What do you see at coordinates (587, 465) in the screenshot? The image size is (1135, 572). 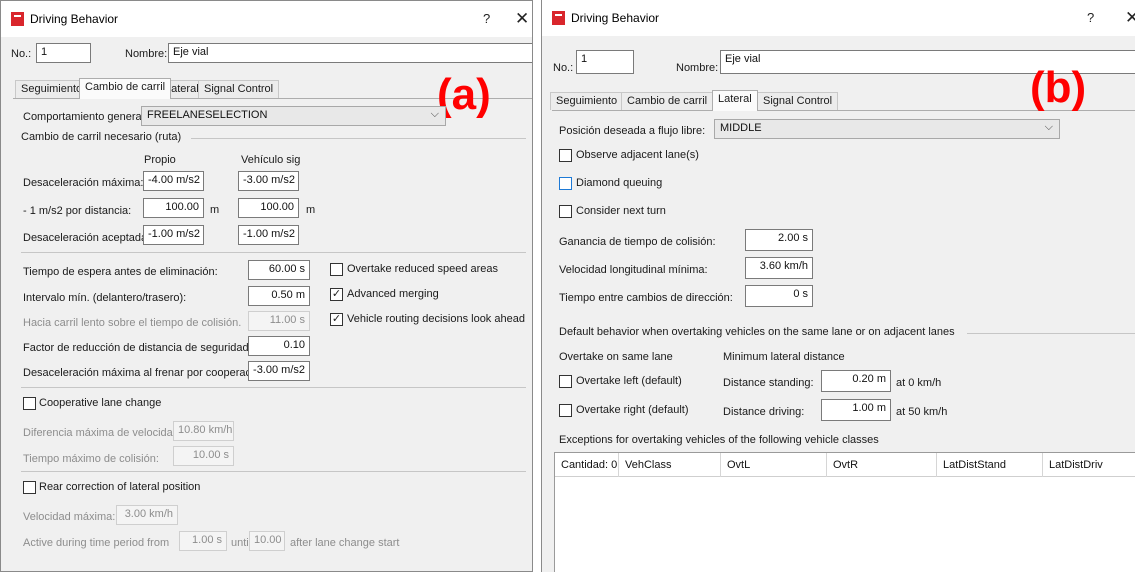 I see `col-cantidad: Cantidad: 0` at bounding box center [587, 465].